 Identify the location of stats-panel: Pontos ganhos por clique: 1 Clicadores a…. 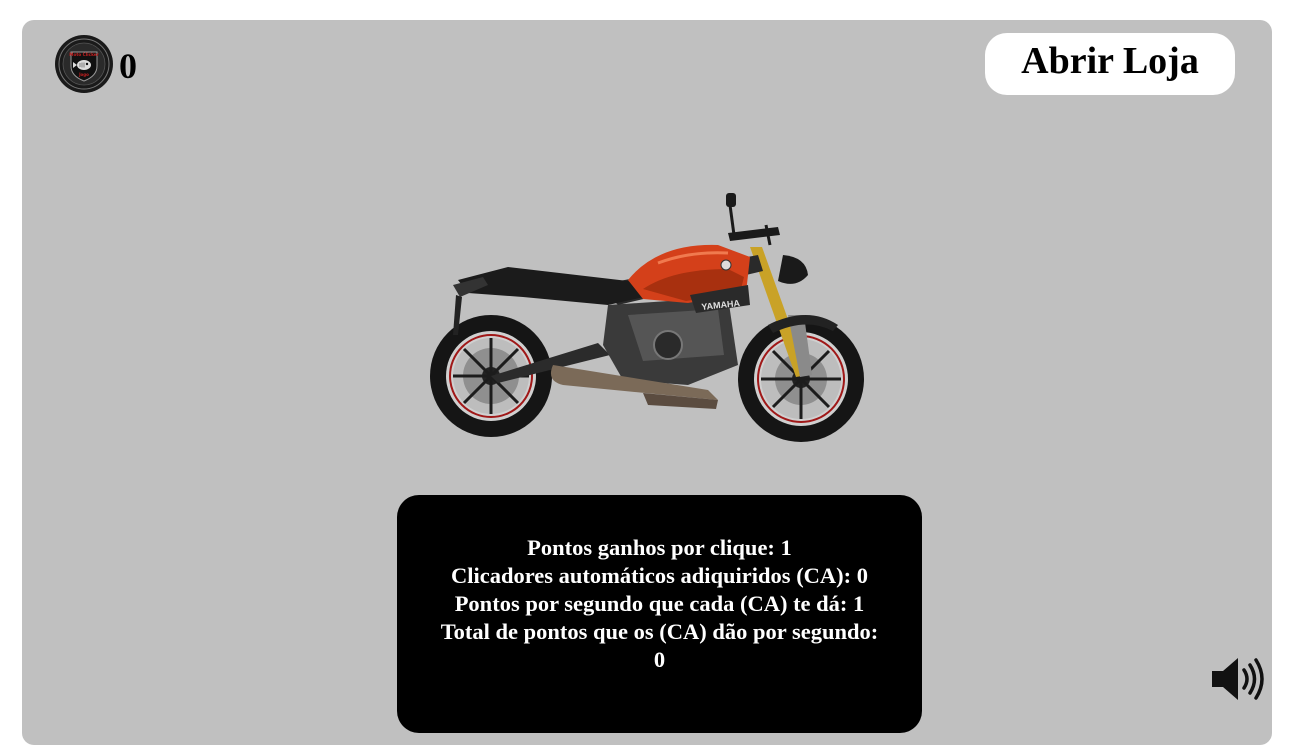
(659, 614).